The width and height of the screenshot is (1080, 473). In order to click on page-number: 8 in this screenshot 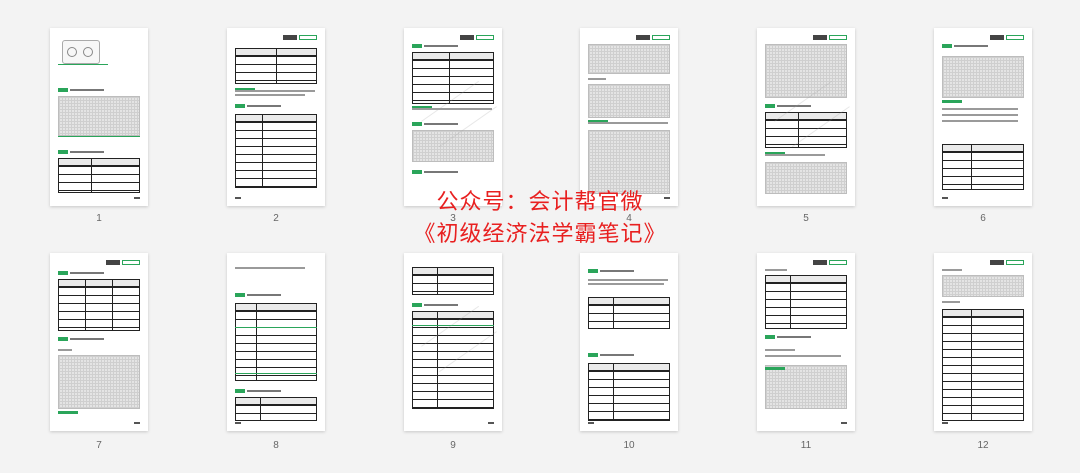, I will do `click(276, 445)`.